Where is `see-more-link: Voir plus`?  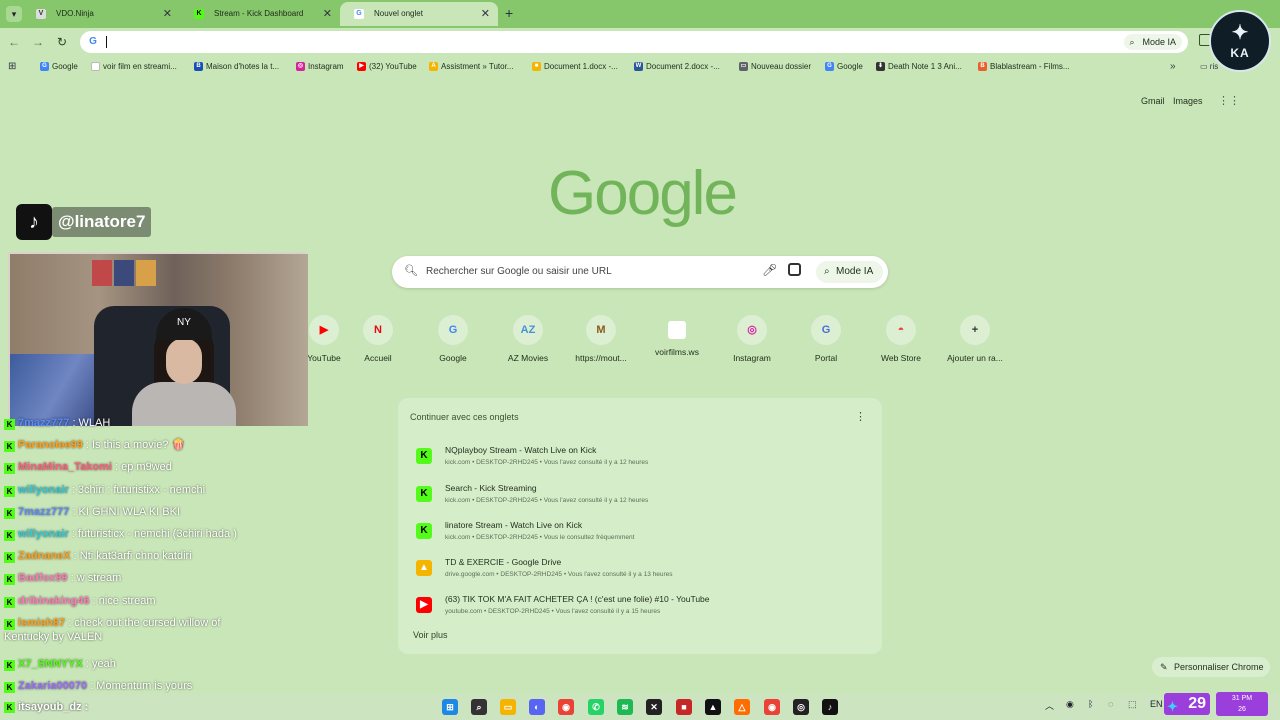
see-more-link: Voir plus is located at coordinates (430, 635).